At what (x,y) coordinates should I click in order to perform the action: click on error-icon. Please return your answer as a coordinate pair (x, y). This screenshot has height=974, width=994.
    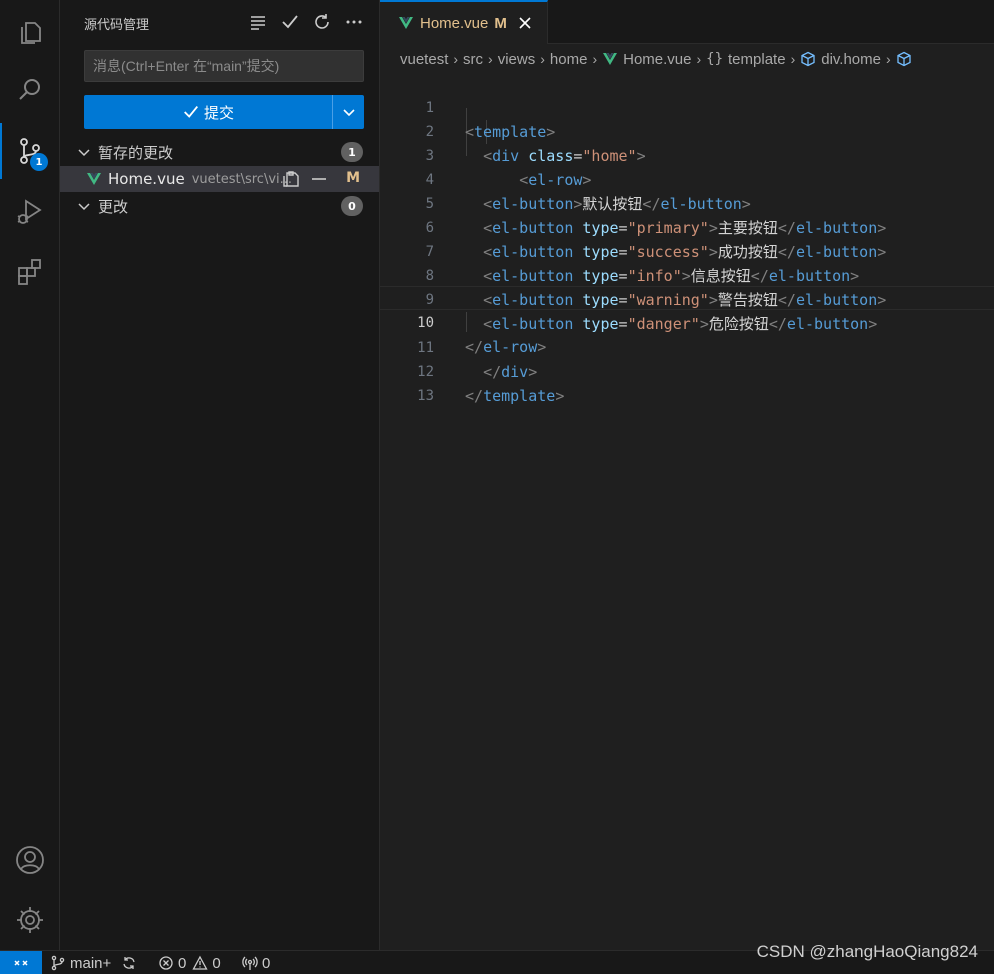
    Looking at the image, I should click on (166, 963).